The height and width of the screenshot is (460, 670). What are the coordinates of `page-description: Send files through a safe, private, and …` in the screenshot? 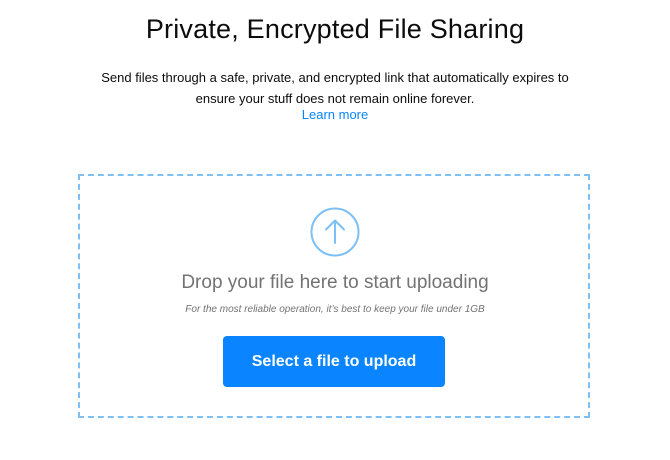 It's located at (335, 88).